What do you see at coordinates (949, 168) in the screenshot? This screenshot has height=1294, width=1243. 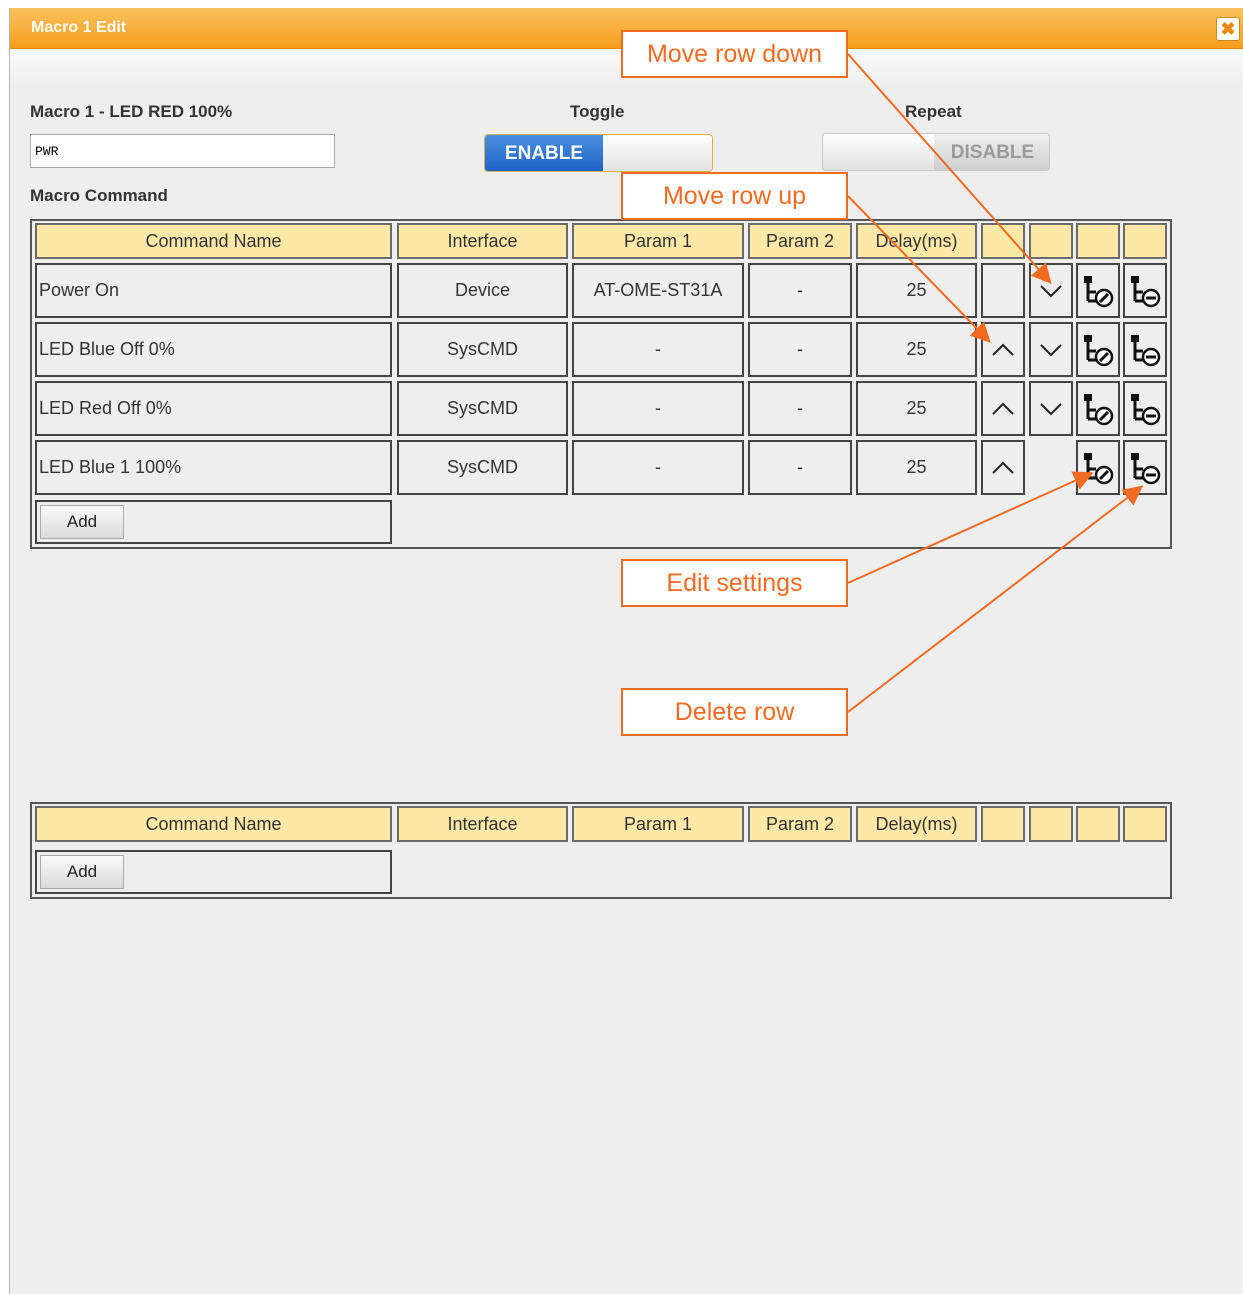 I see `arrow-move-down` at bounding box center [949, 168].